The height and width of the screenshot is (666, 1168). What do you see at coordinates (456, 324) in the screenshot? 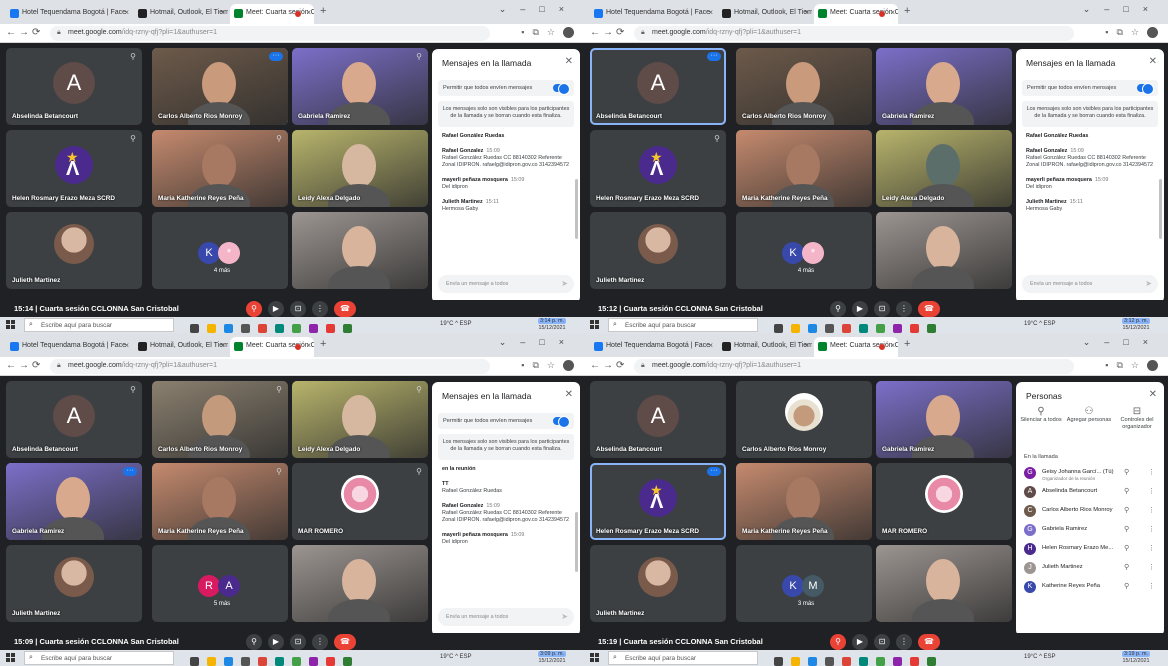
I see `system-tray: 19°C ^ ESP` at bounding box center [456, 324].